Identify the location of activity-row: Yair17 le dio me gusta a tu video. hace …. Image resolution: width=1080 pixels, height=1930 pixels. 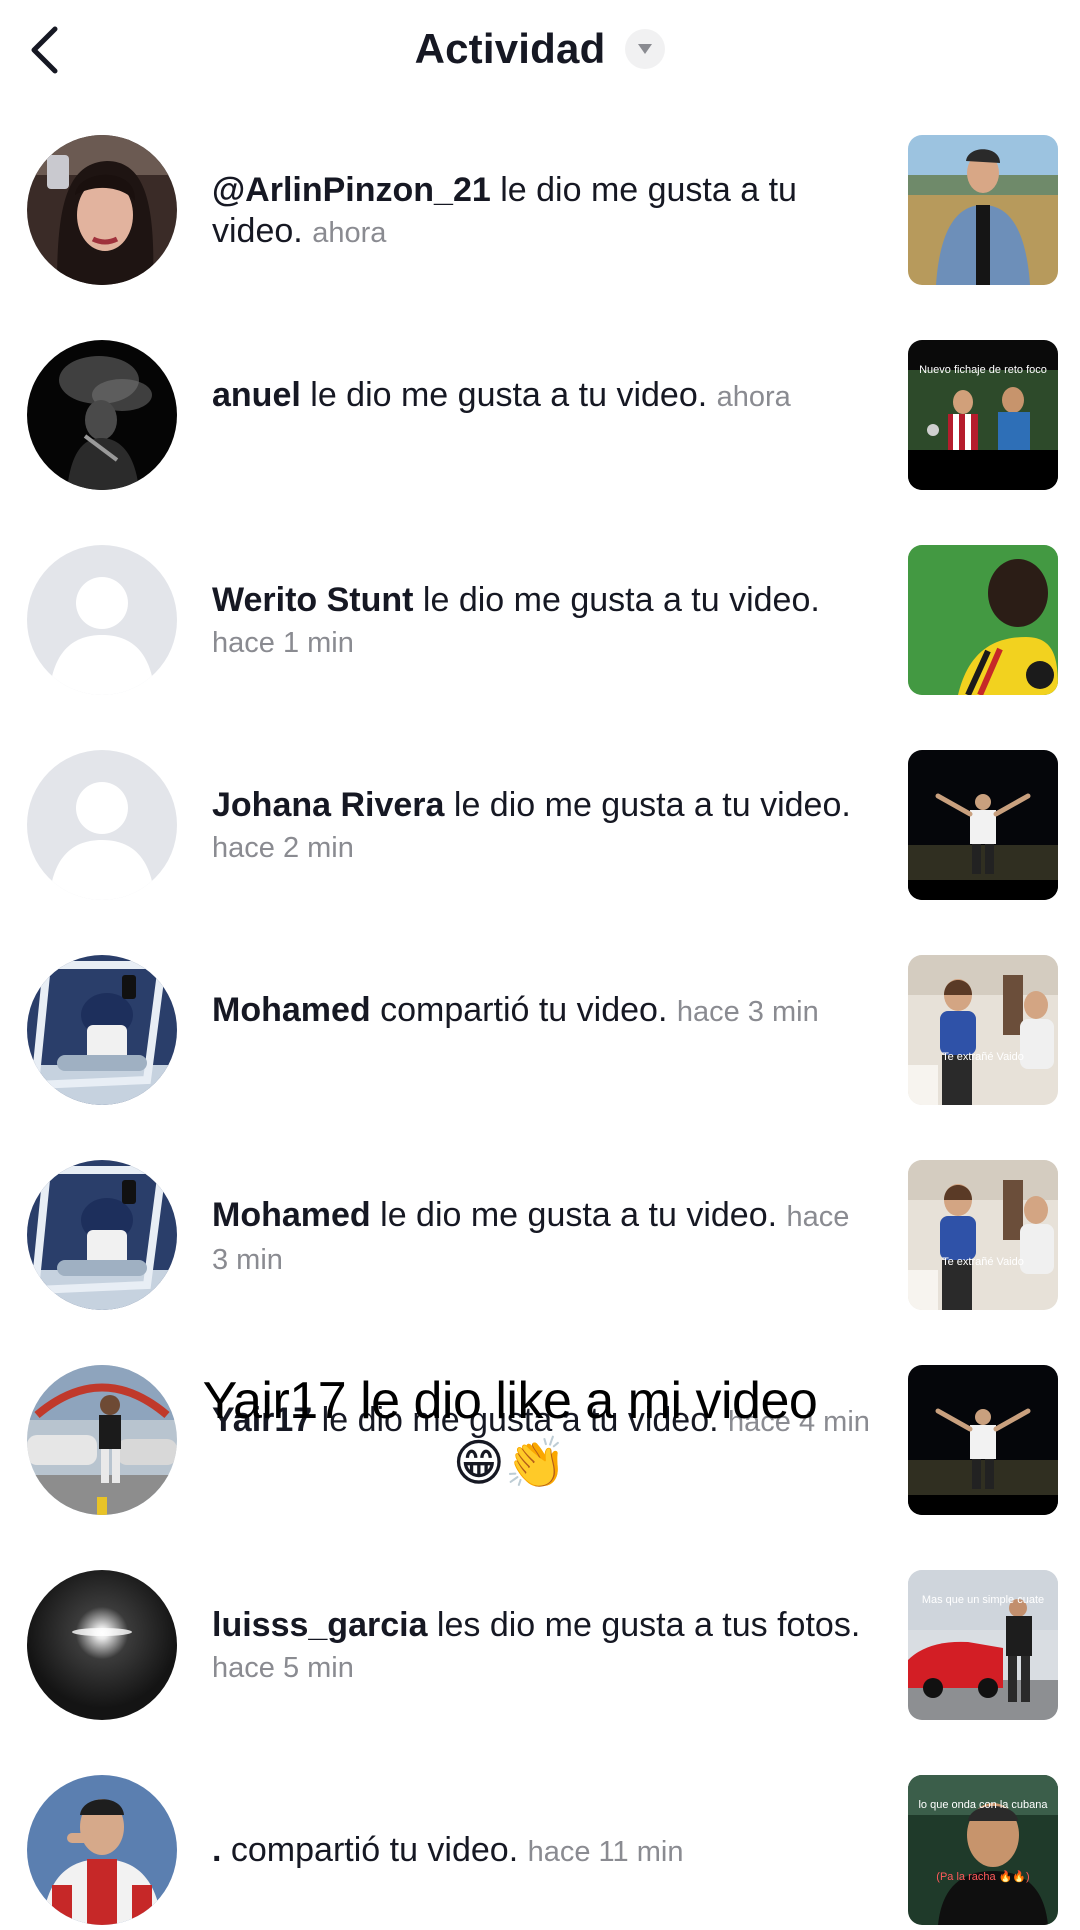
(540, 1440).